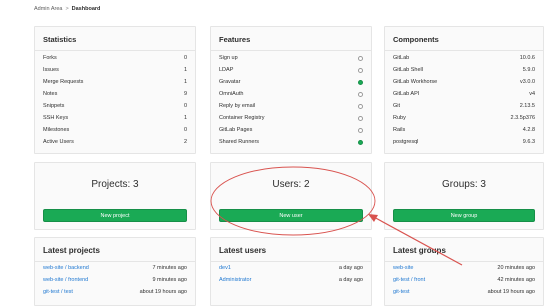 This screenshot has height=306, width=554. What do you see at coordinates (291, 215) in the screenshot?
I see `new-user-button: New user` at bounding box center [291, 215].